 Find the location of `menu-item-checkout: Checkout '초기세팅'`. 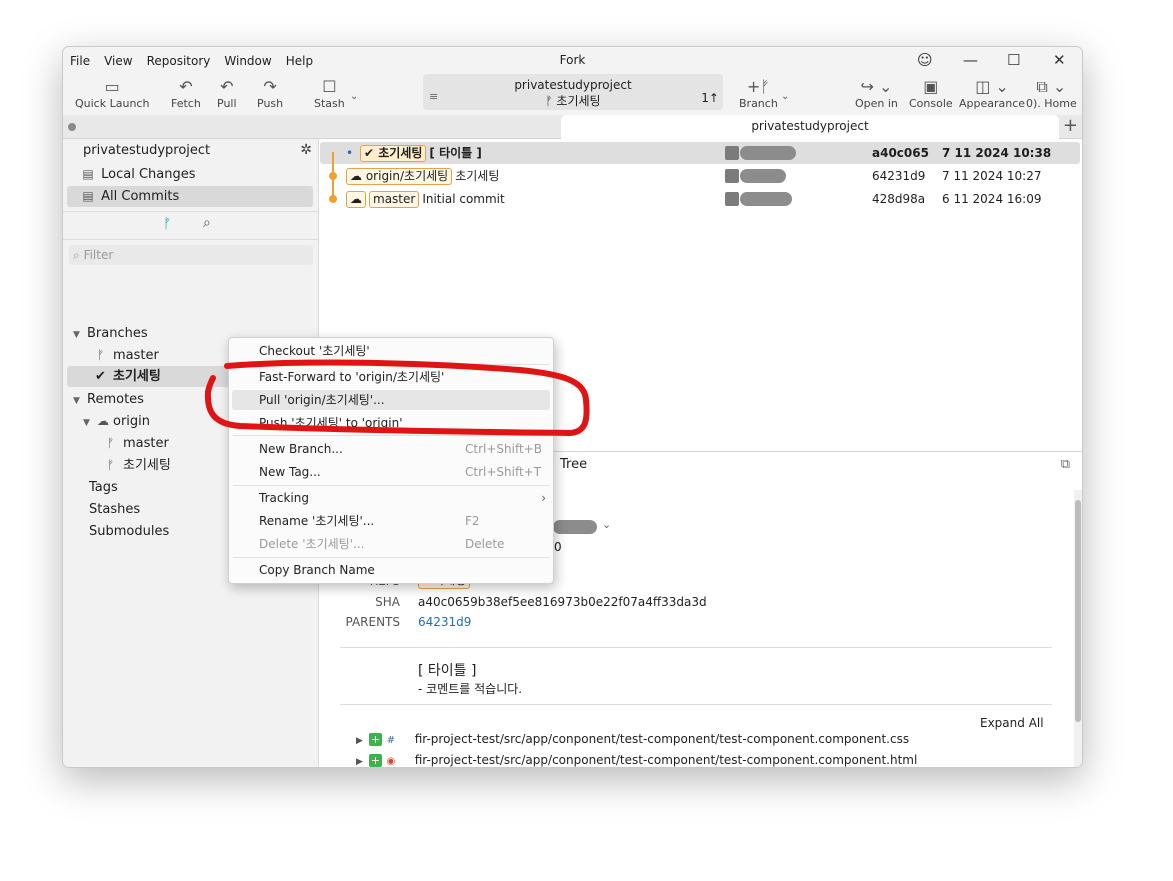

menu-item-checkout: Checkout '초기세팅' is located at coordinates (391, 351).